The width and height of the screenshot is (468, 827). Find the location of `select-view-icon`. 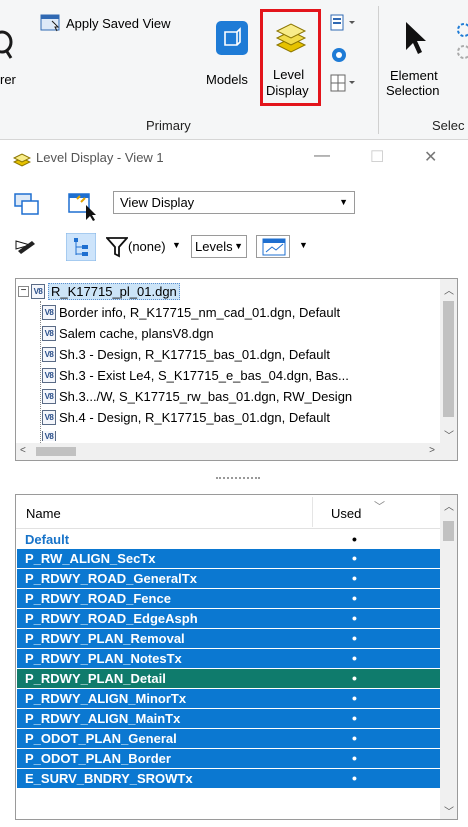

select-view-icon is located at coordinates (85, 207).